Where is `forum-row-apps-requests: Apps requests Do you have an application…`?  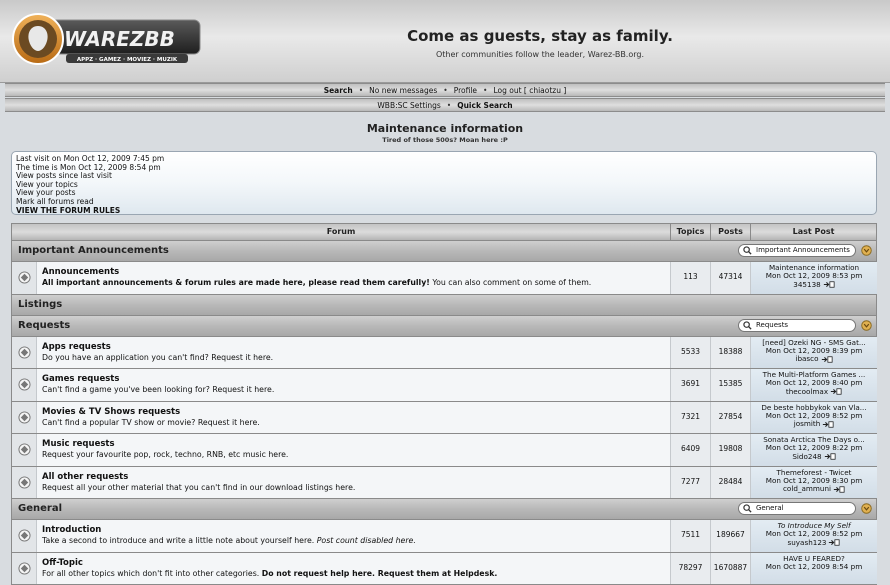 forum-row-apps-requests: Apps requests Do you have an application… is located at coordinates (444, 353).